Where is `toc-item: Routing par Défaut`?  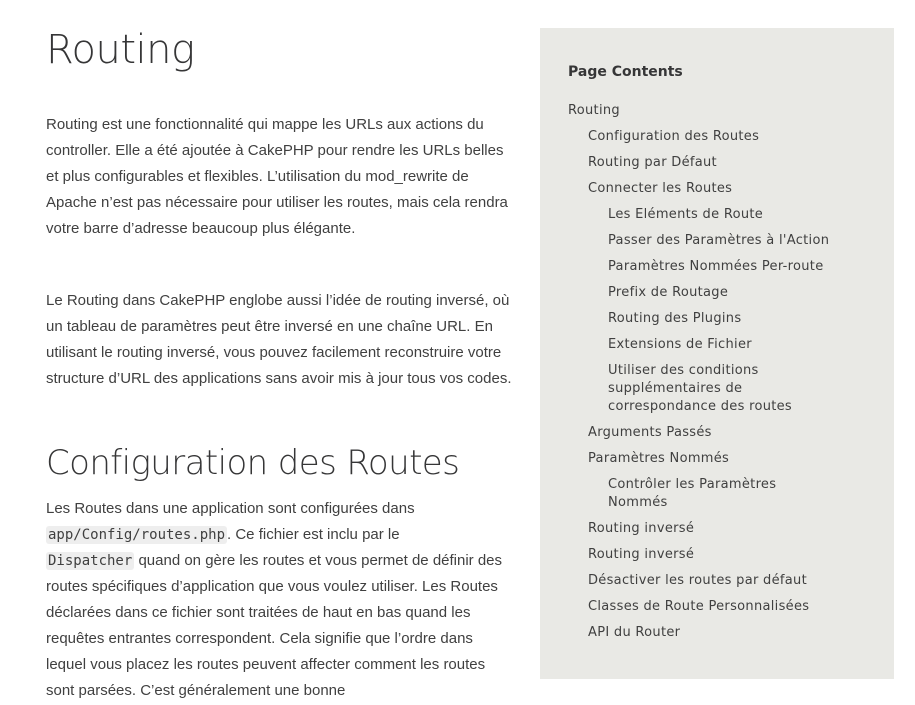
toc-item: Routing par Défaut is located at coordinates (723, 163).